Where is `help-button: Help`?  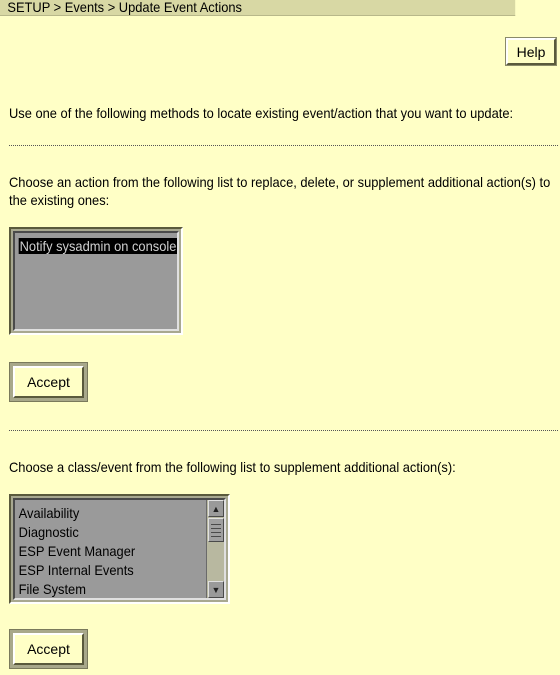 help-button: Help is located at coordinates (531, 51).